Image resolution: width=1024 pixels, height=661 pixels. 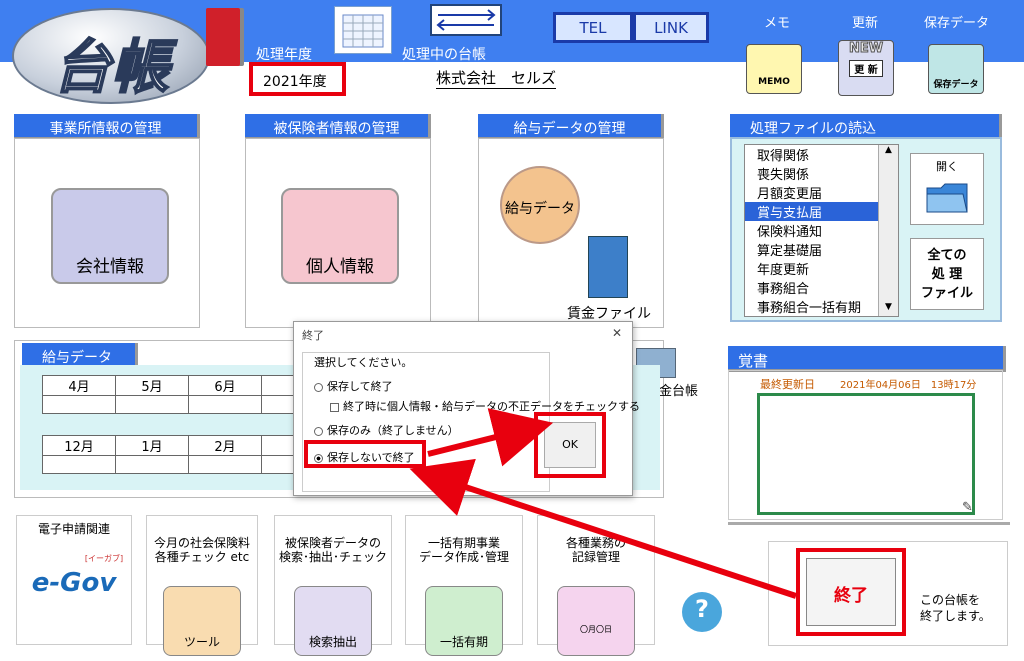 I want to click on egov-logo-small: [イーガブ], so click(x=104, y=558).